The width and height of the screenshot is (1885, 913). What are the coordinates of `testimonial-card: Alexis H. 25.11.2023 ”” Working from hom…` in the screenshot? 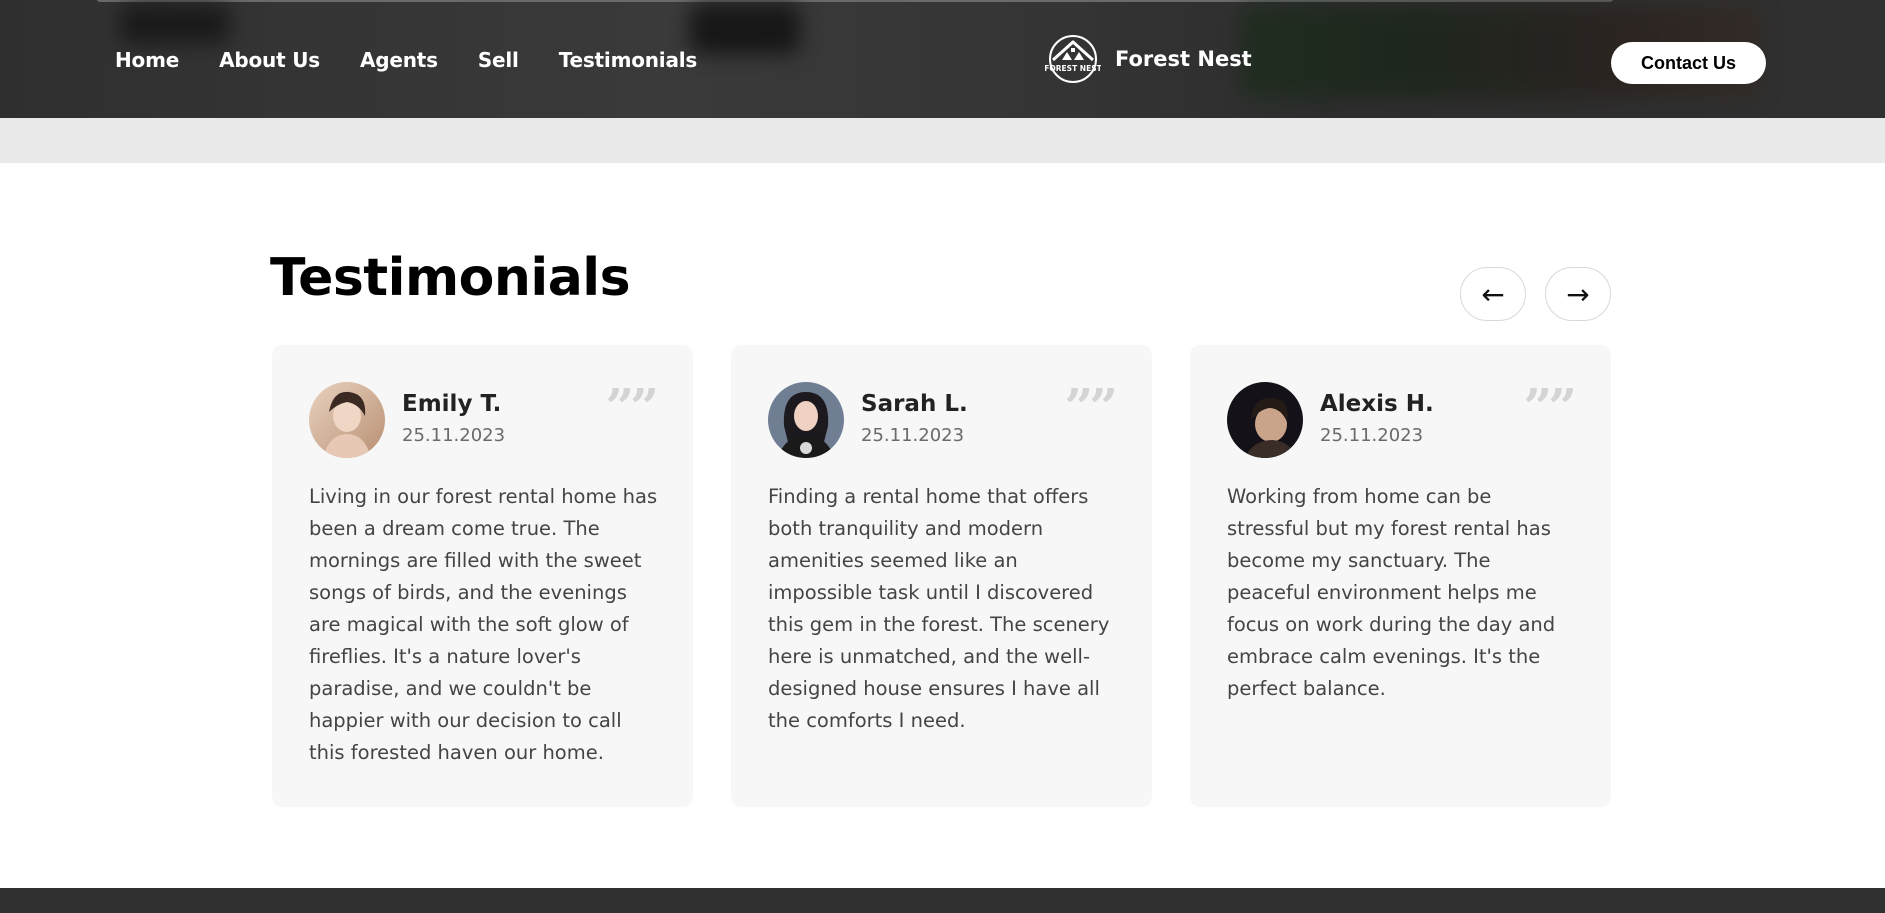 It's located at (1400, 576).